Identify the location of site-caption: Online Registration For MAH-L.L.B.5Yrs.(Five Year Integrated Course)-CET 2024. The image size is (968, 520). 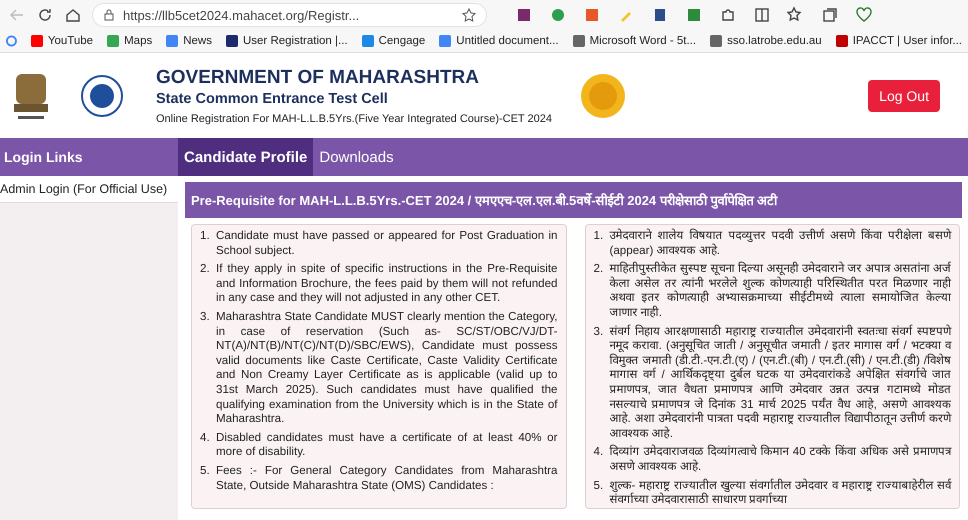
(354, 118).